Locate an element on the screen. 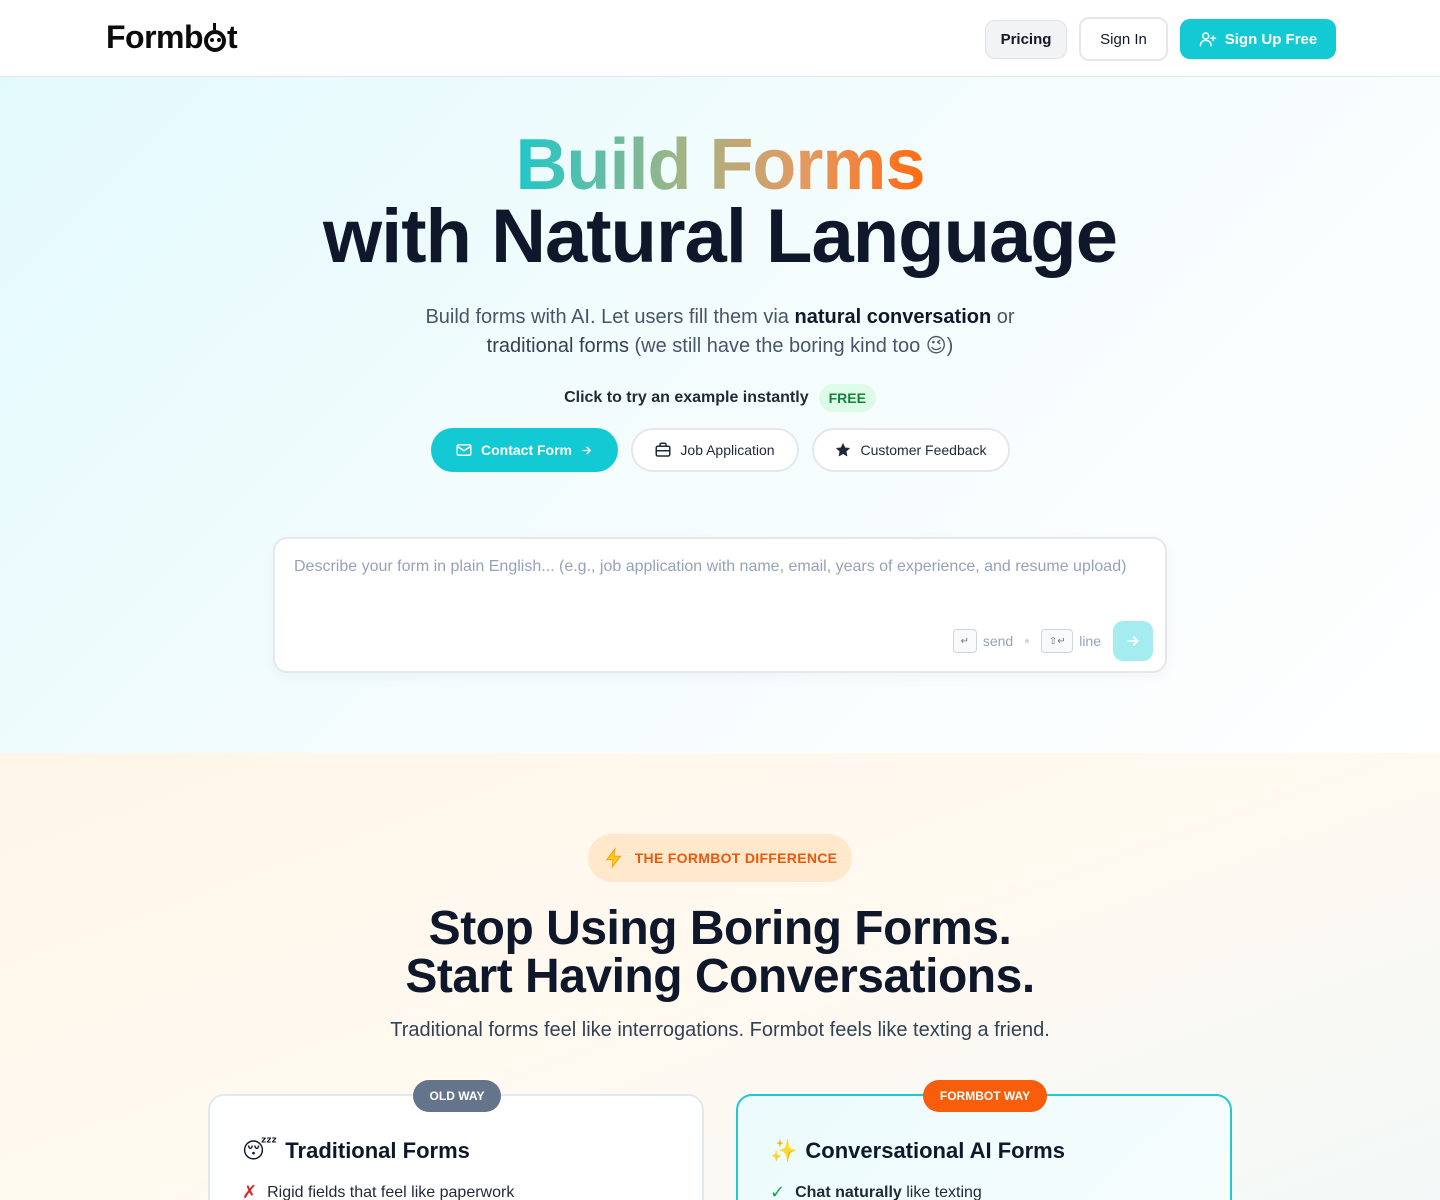 This screenshot has width=1440, height=1200. difference-badge-label: THE FORMBOT DIFFERENCE is located at coordinates (736, 858).